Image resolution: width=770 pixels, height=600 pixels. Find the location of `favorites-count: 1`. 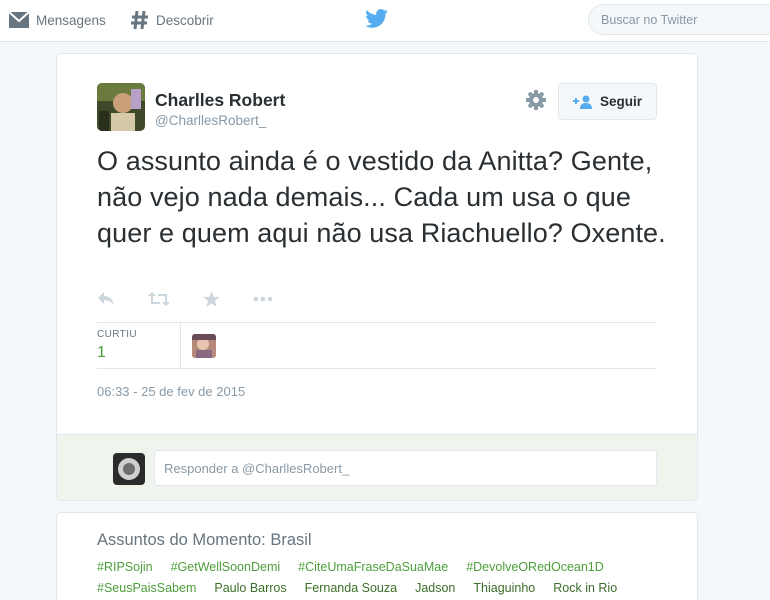

favorites-count: 1 is located at coordinates (101, 353).